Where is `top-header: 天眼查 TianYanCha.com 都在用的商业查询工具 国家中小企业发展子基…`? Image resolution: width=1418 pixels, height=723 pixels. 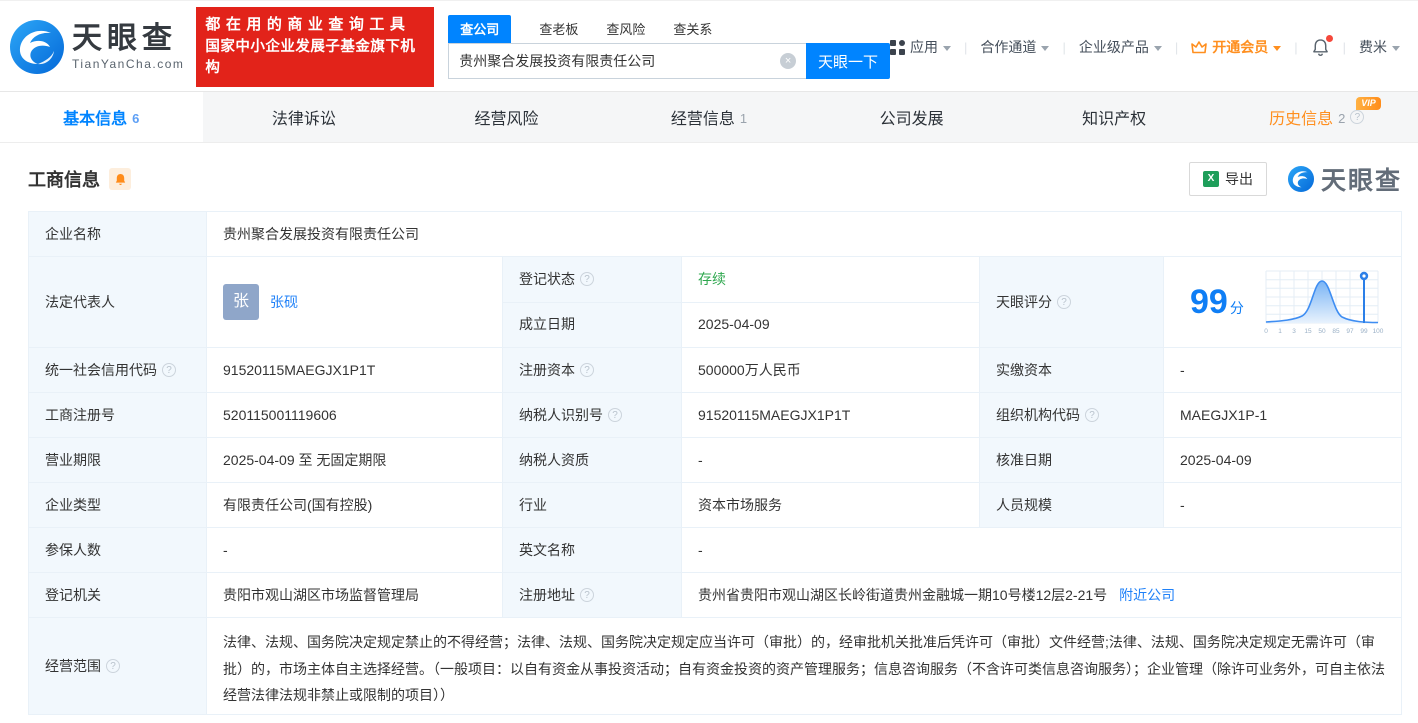
top-header: 天眼查 TianYanCha.com 都在用的商业查询工具 国家中小企业发展子基… is located at coordinates (709, 46).